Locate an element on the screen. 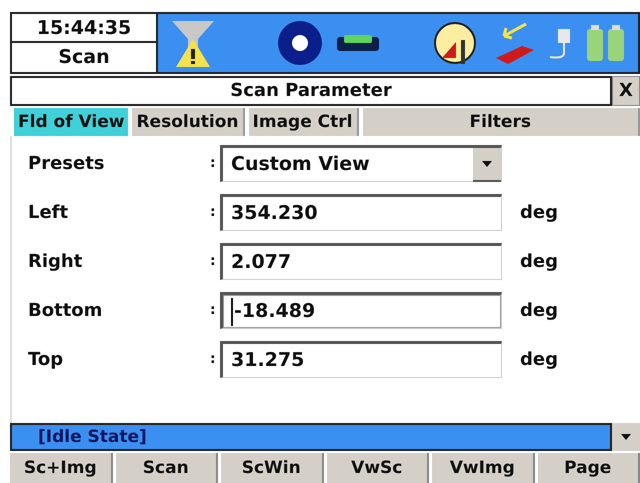  target-disc-icon is located at coordinates (300, 43).